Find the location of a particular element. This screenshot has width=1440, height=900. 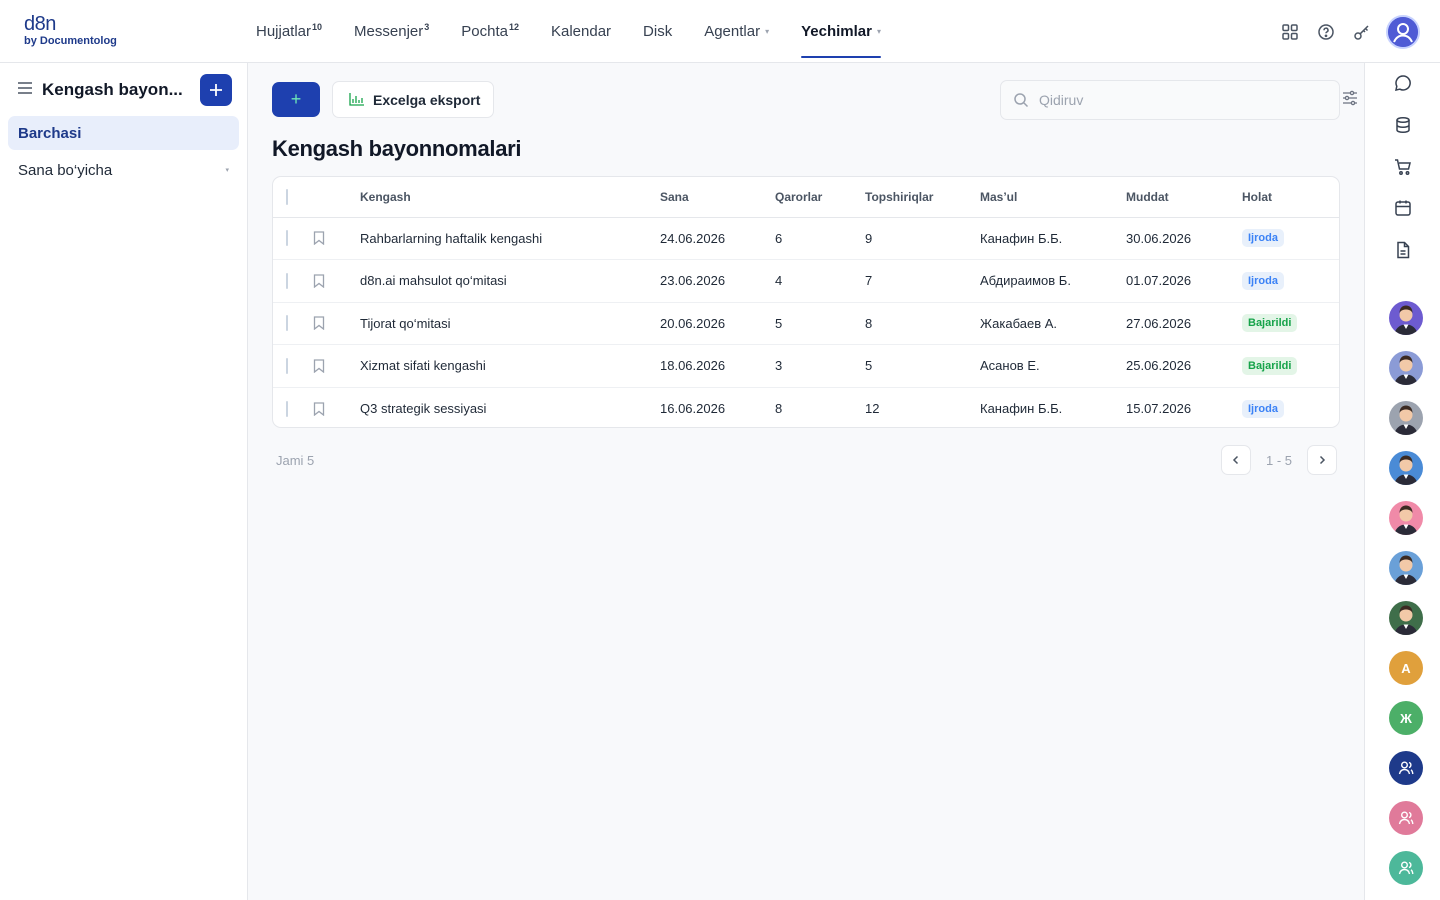

cell-masul: Жакабаев А. is located at coordinates (1053, 323).